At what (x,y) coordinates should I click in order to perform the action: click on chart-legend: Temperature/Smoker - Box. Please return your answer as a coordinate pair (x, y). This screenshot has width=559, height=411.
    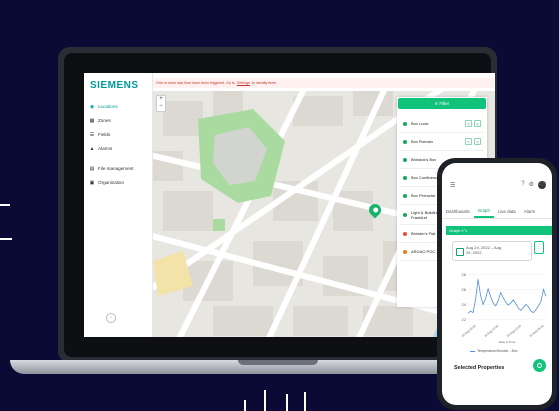
    Looking at the image, I should click on (494, 351).